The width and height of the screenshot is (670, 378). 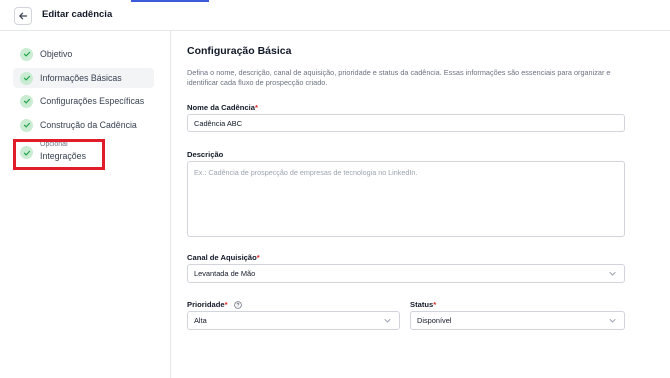 I want to click on status-label: Status*, so click(x=423, y=304).